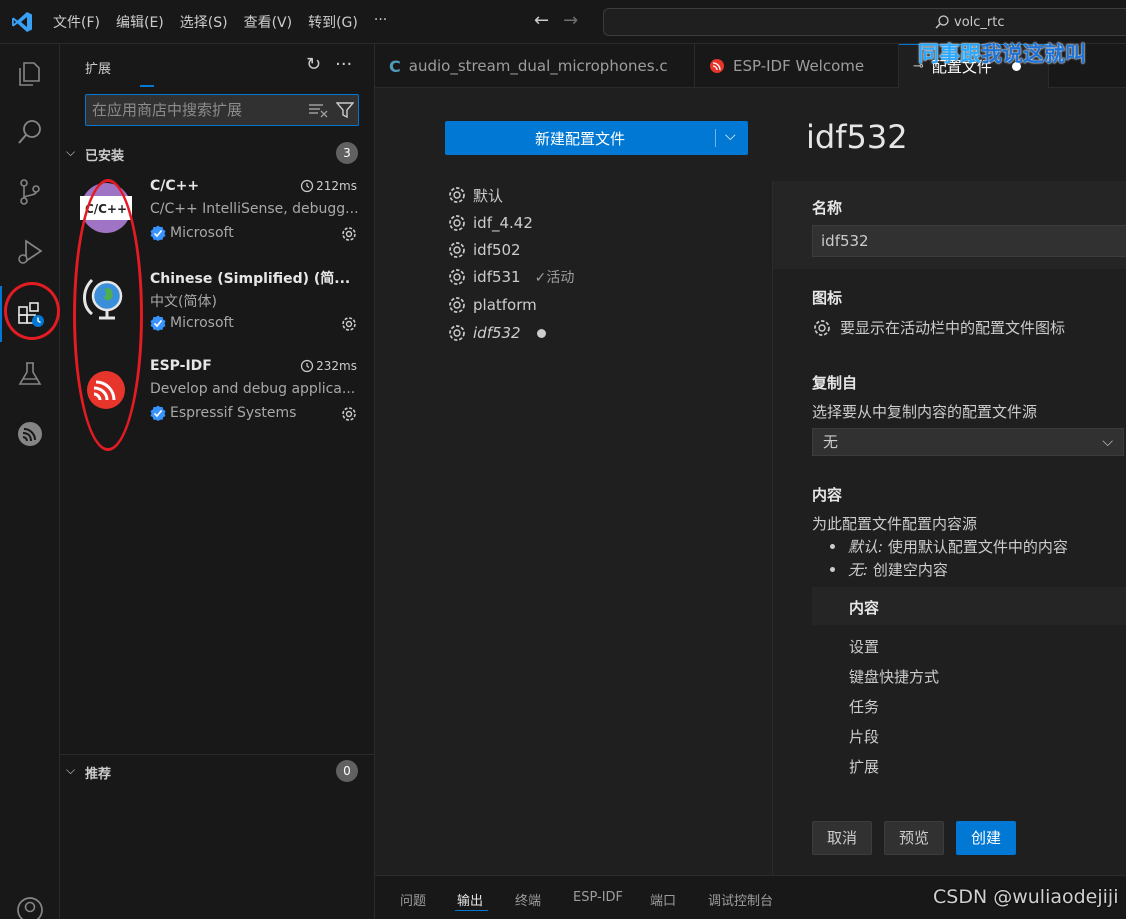  Describe the element at coordinates (986, 838) in the screenshot. I see `create-button: 创建` at that location.